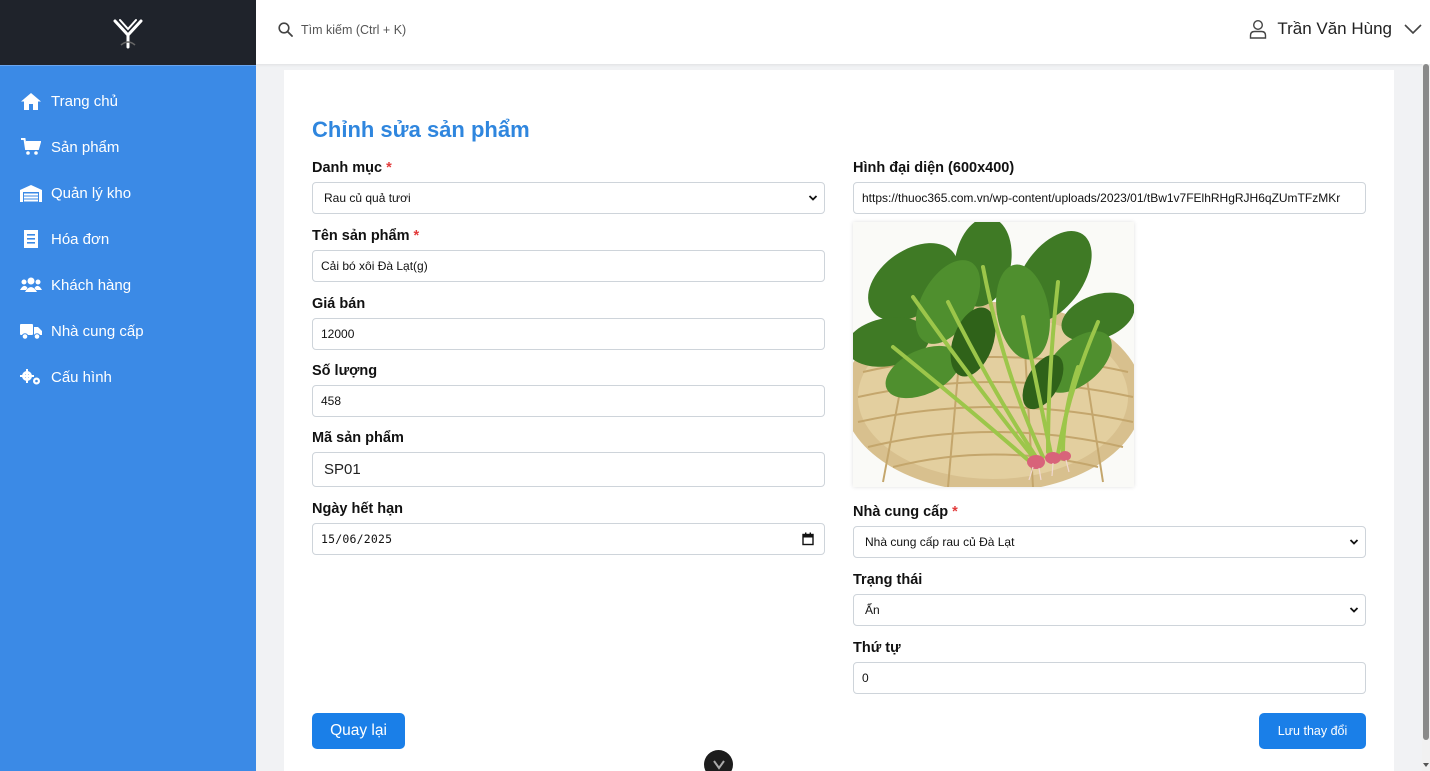 This screenshot has width=1430, height=771. I want to click on users-icon, so click(31, 285).